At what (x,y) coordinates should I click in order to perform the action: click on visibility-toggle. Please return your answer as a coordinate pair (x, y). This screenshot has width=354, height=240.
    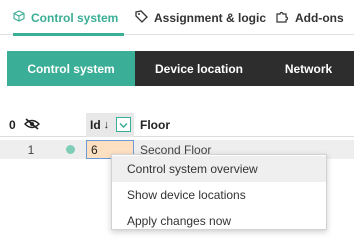
    Looking at the image, I should click on (32, 125).